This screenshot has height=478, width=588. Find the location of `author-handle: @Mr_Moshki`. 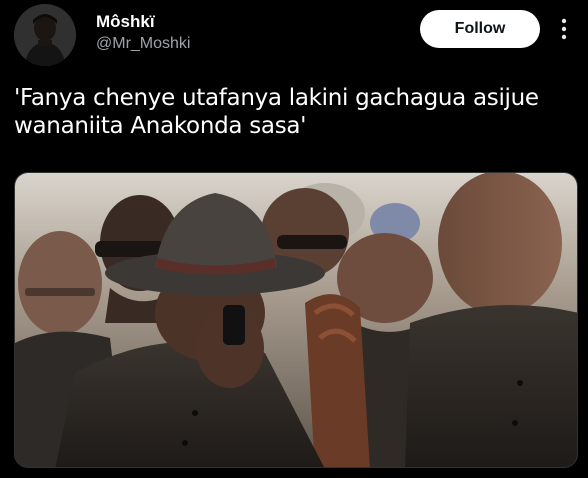

author-handle: @Mr_Moshki is located at coordinates (143, 44).